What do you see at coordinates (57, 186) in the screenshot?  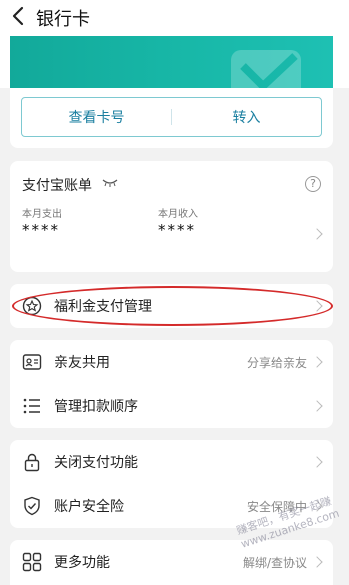 I see `bill-title: 支付宝账单` at bounding box center [57, 186].